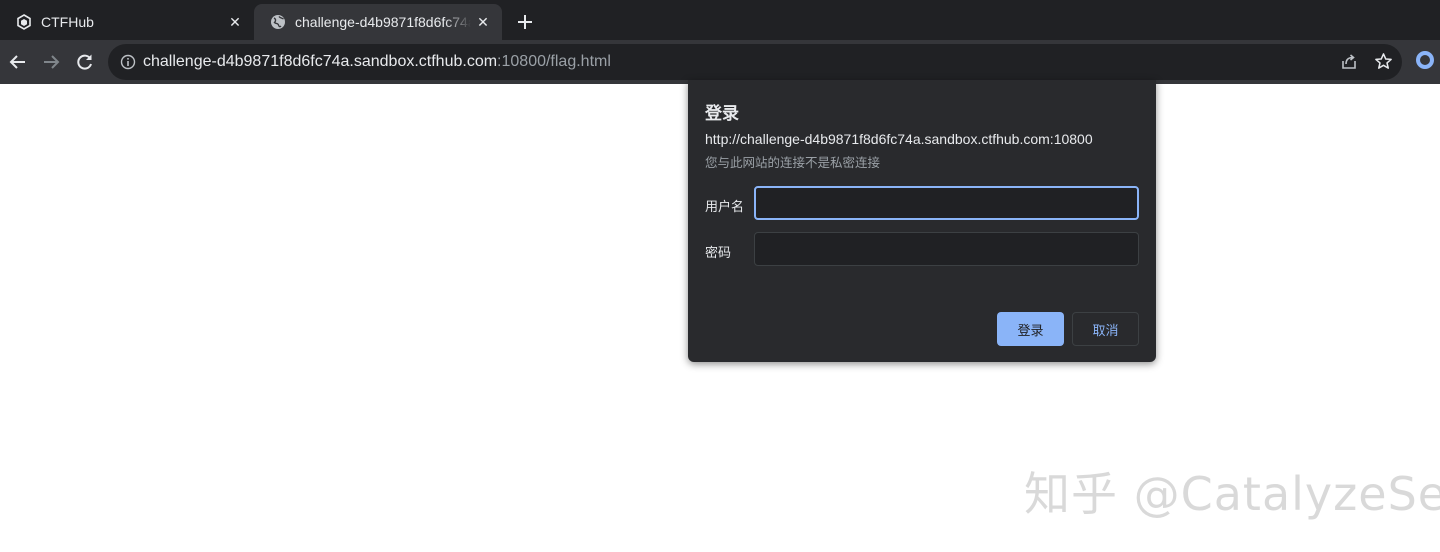  I want to click on tab-title: CTFHub, so click(67, 22).